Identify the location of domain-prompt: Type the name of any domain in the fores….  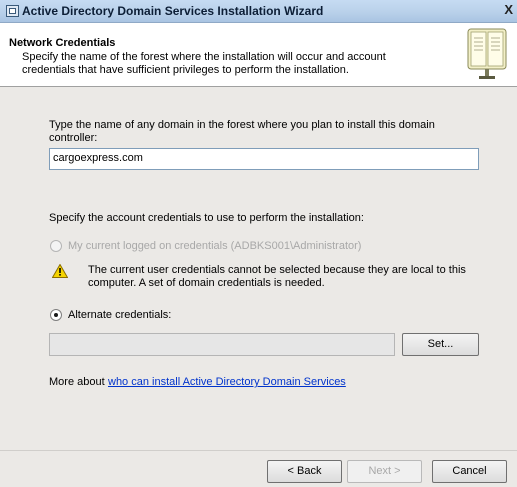
(242, 131).